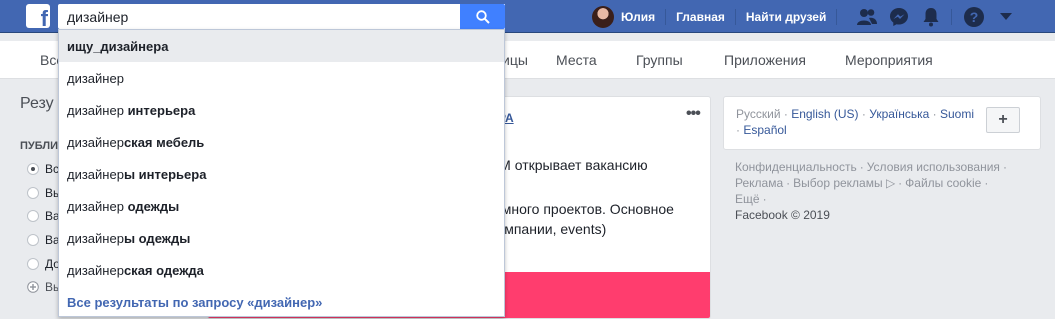 Image resolution: width=1055 pixels, height=319 pixels. Describe the element at coordinates (281, 270) in the screenshot. I see `suggestion-item: дизайнер ская одежда` at that location.